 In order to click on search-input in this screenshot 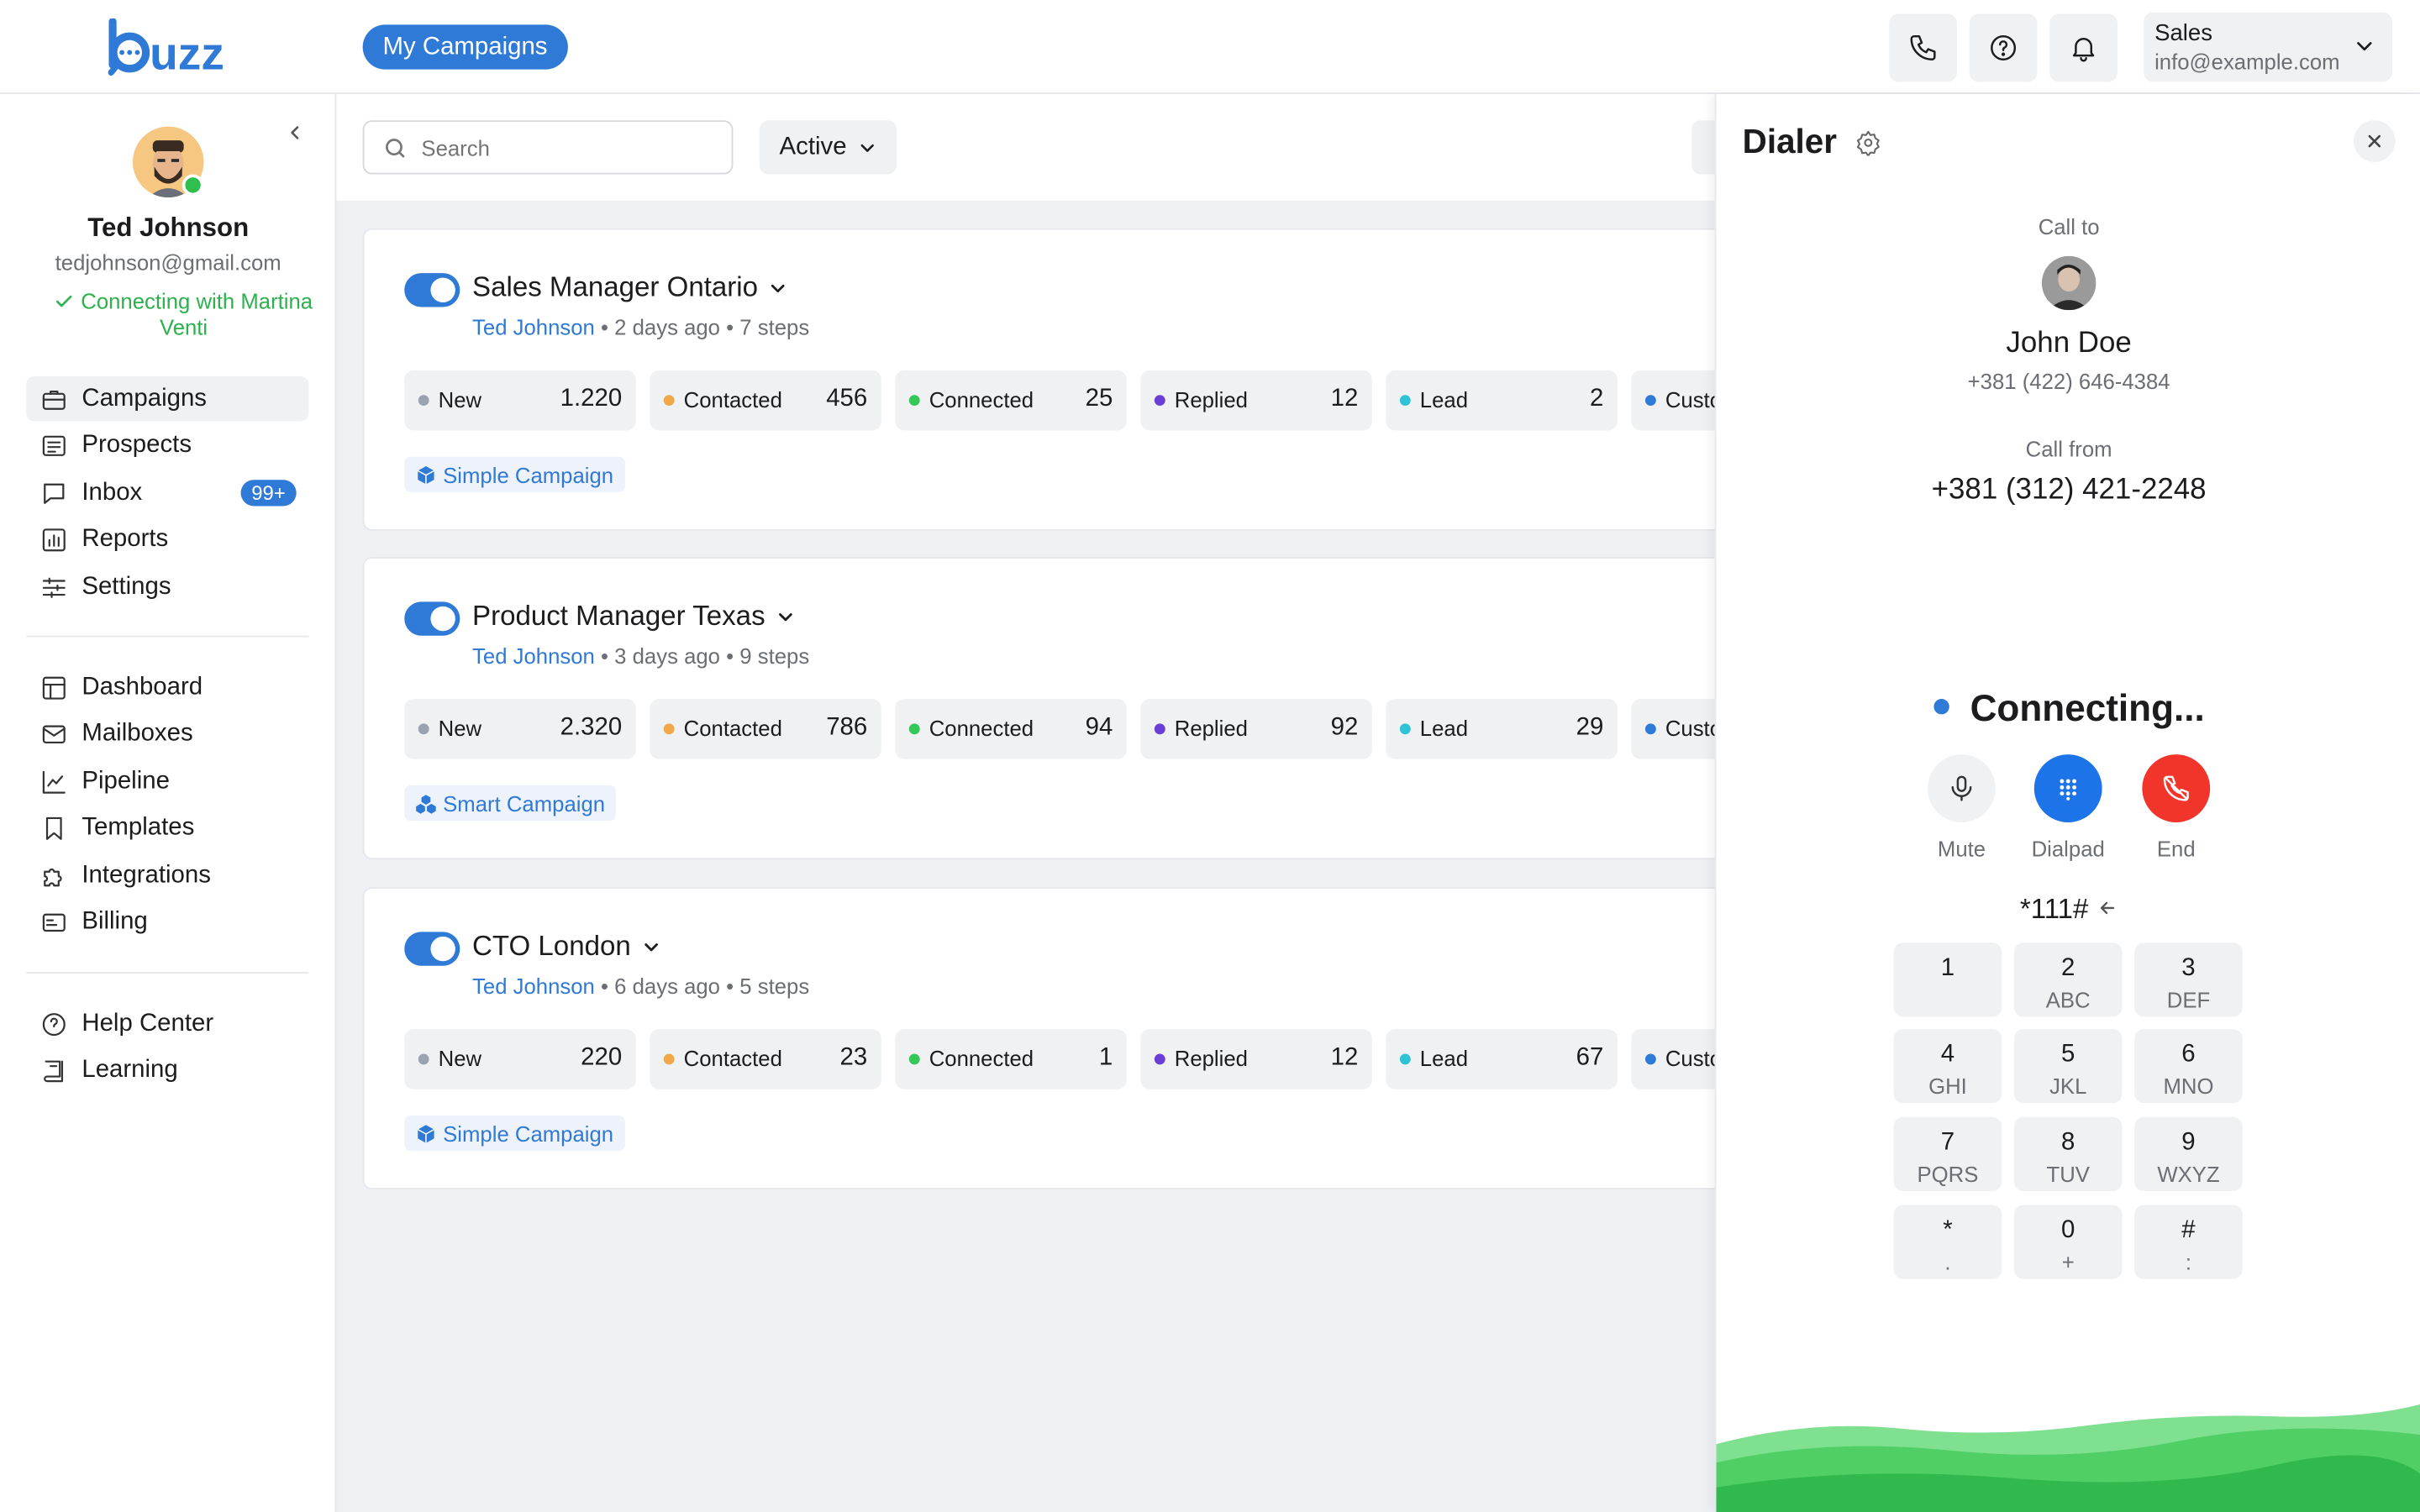, I will do `click(568, 147)`.